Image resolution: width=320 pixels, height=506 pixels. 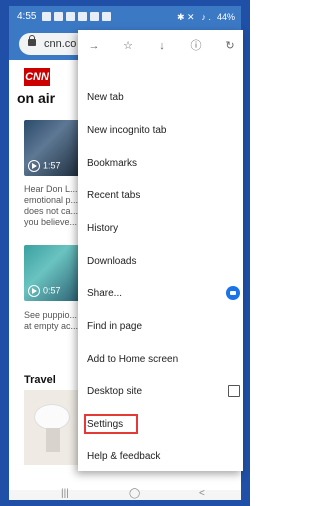 What do you see at coordinates (202, 493) in the screenshot?
I see `back-button: <` at bounding box center [202, 493].